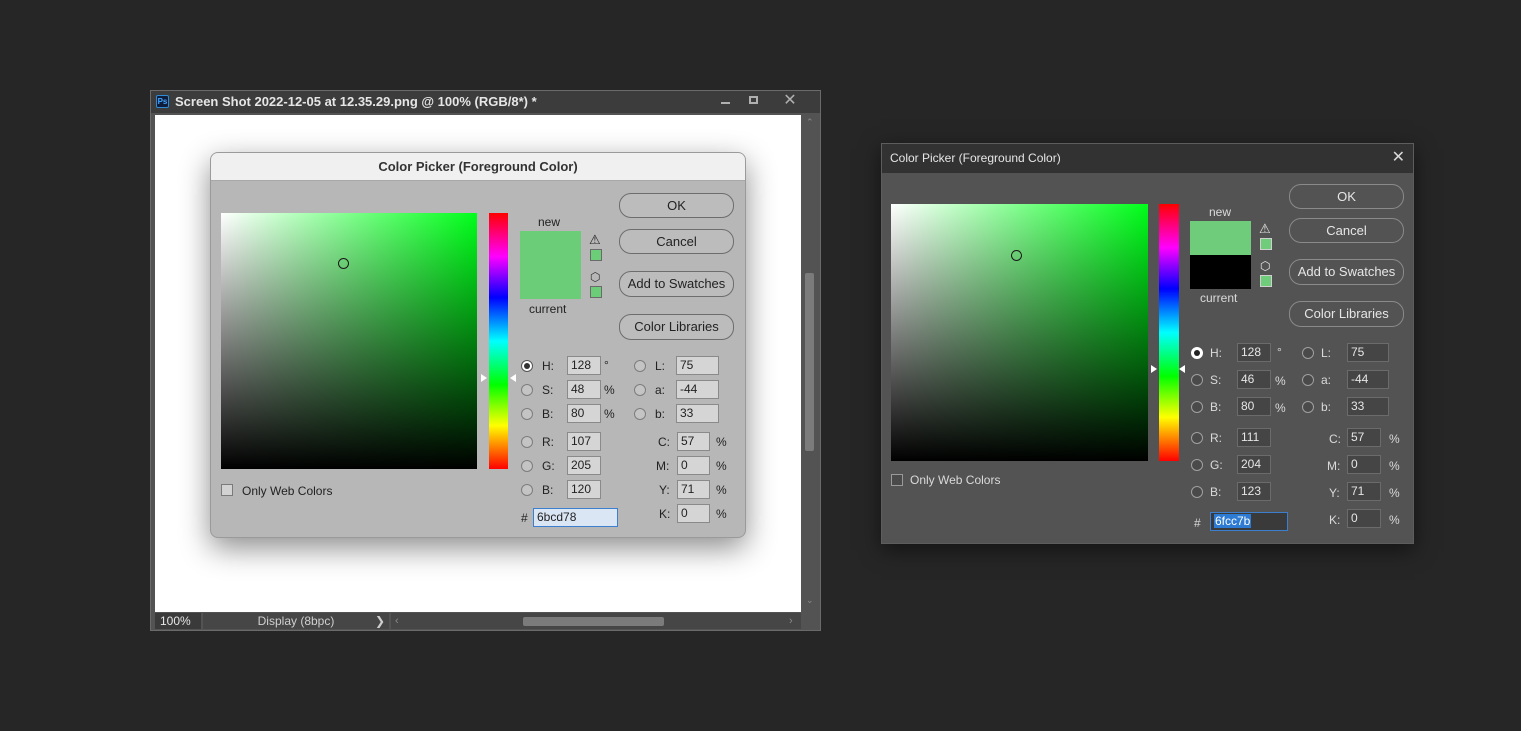  What do you see at coordinates (725, 101) in the screenshot?
I see `minimize-button` at bounding box center [725, 101].